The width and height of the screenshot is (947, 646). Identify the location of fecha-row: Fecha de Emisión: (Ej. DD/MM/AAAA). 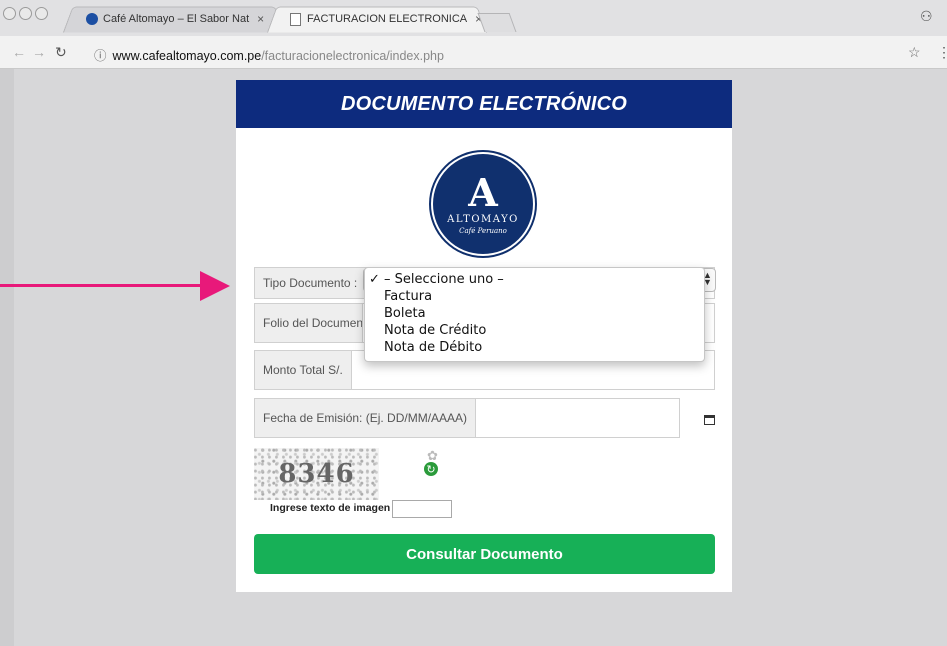
(467, 418).